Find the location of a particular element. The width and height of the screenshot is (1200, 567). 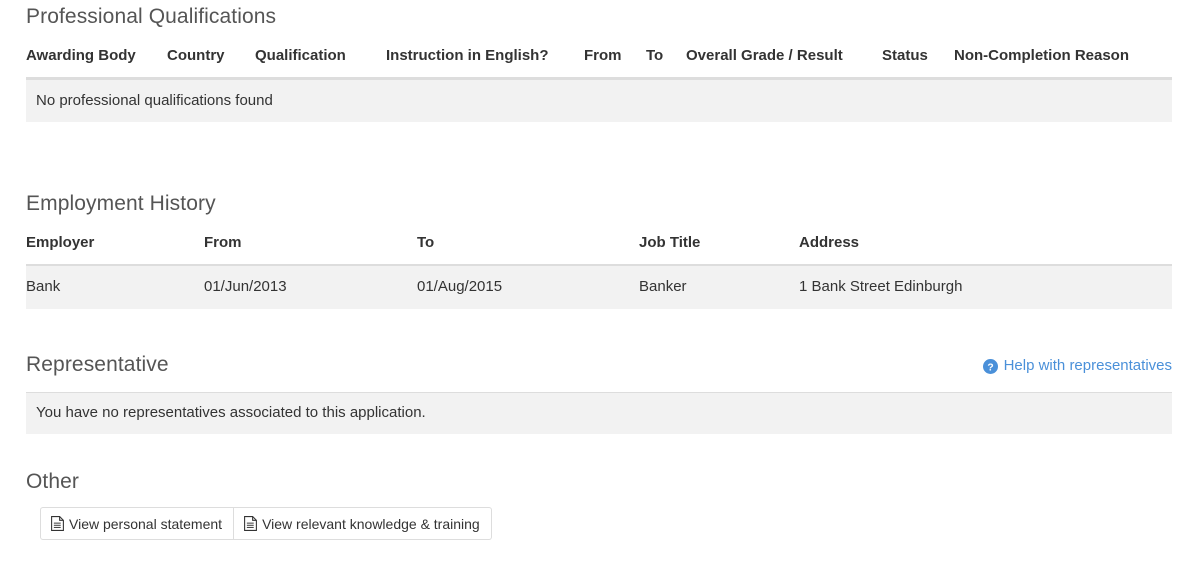

column-header-address: Address is located at coordinates (985, 249).